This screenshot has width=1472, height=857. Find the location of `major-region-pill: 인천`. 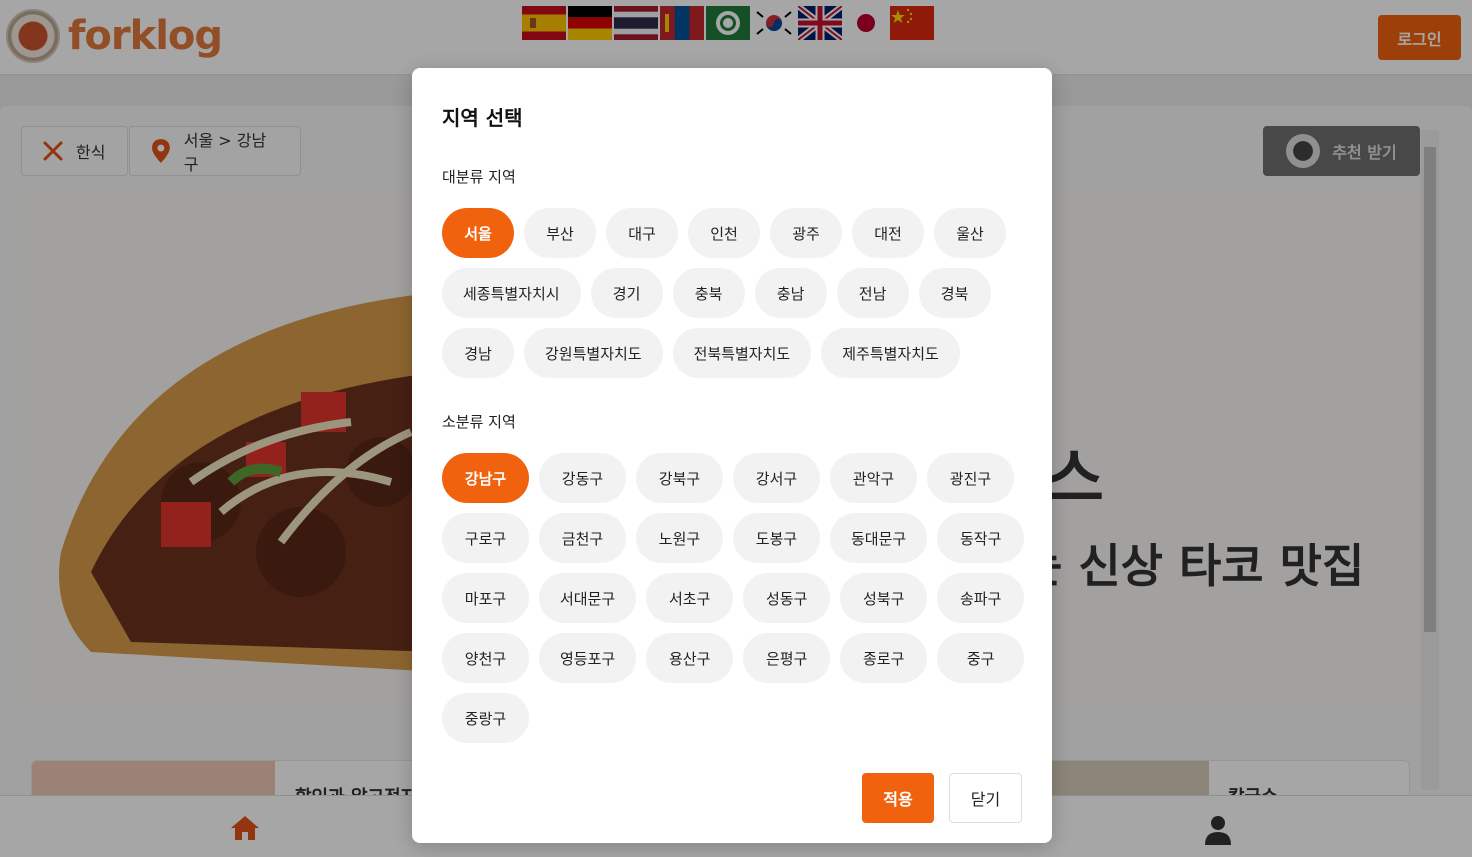

major-region-pill: 인천 is located at coordinates (724, 233).